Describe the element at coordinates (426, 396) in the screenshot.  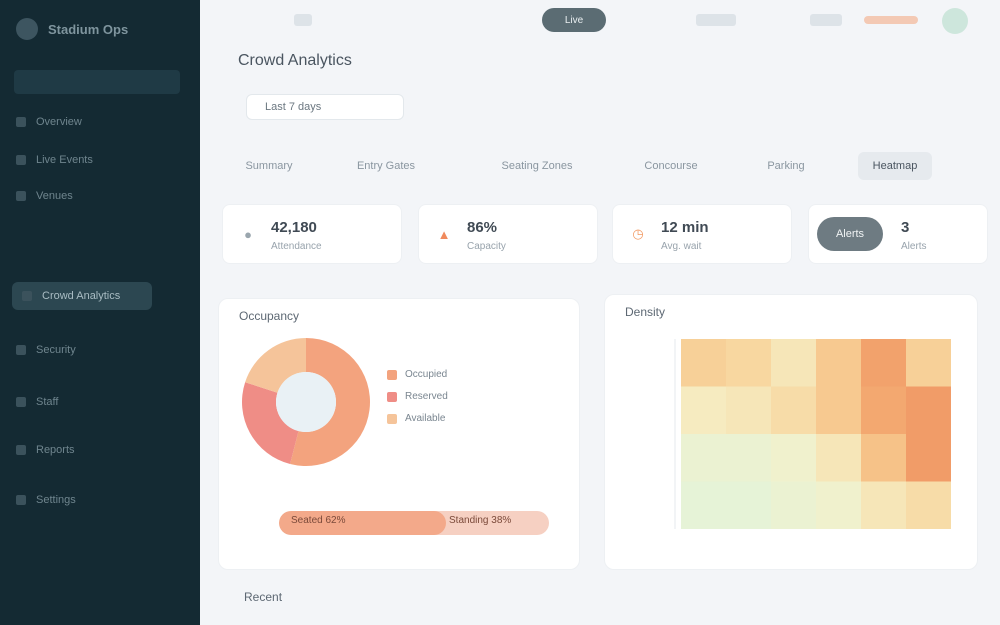
I see `legend-label: Reserved` at that location.